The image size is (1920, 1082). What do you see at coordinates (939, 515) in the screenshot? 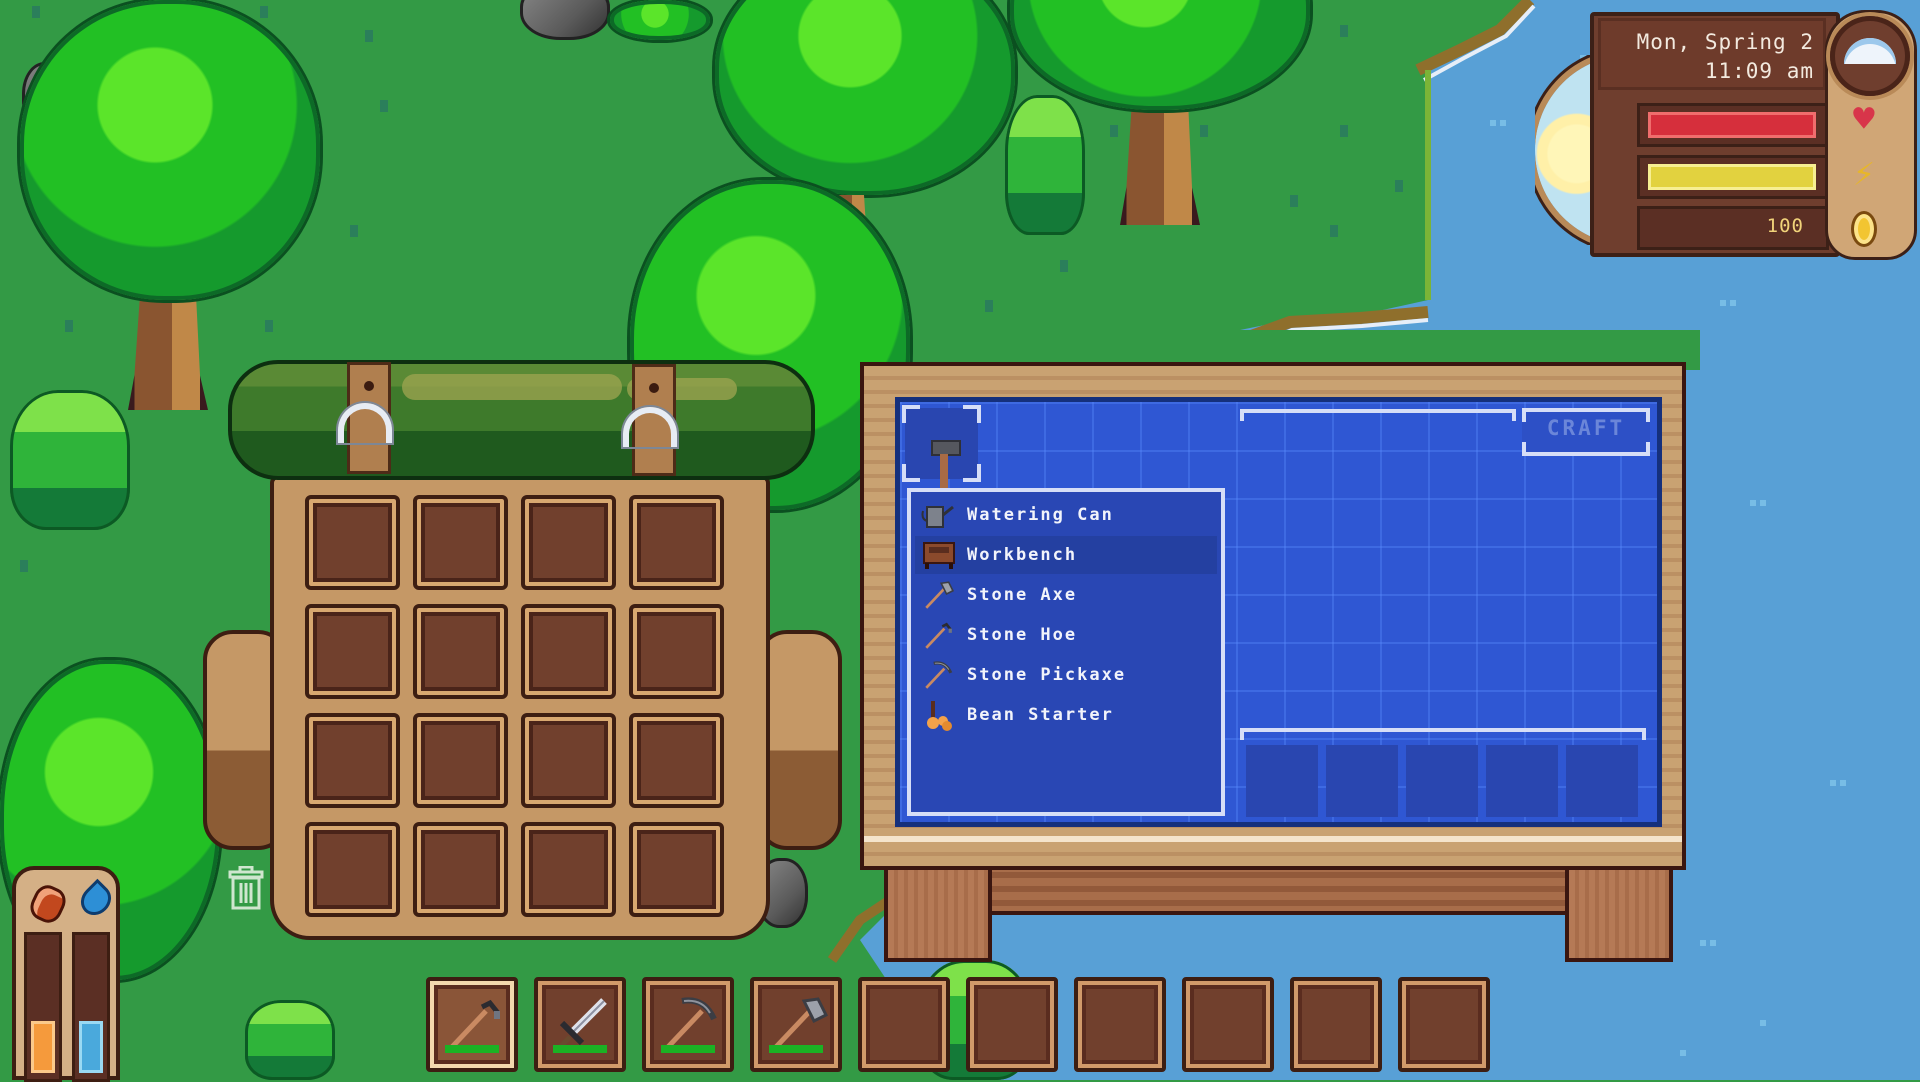
I see `watering-can-icon` at bounding box center [939, 515].